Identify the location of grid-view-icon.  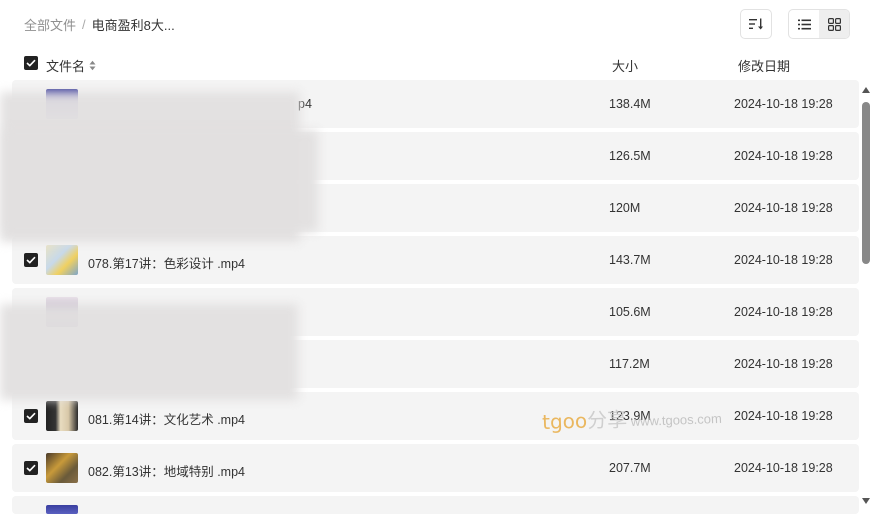
(834, 24).